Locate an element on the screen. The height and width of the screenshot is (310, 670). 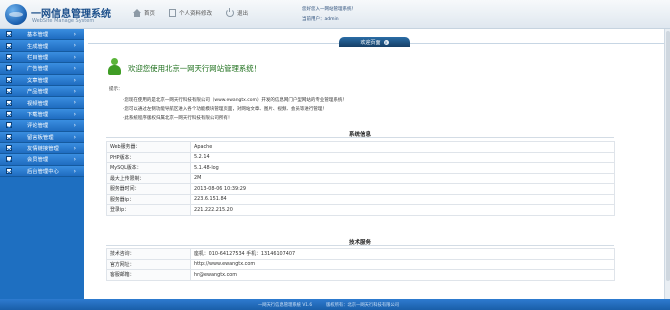
table-key: PHP版本： is located at coordinates (148, 157).